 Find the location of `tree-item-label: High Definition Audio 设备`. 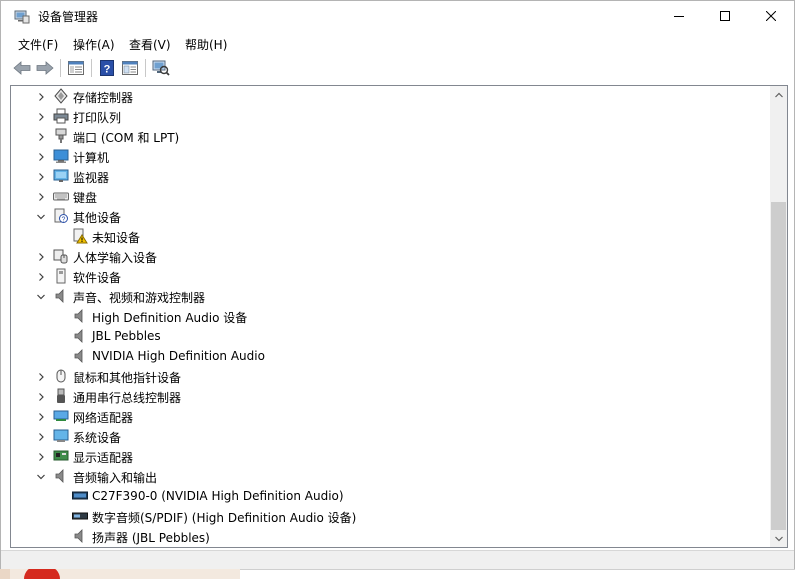

tree-item-label: High Definition Audio 设备 is located at coordinates (170, 318).